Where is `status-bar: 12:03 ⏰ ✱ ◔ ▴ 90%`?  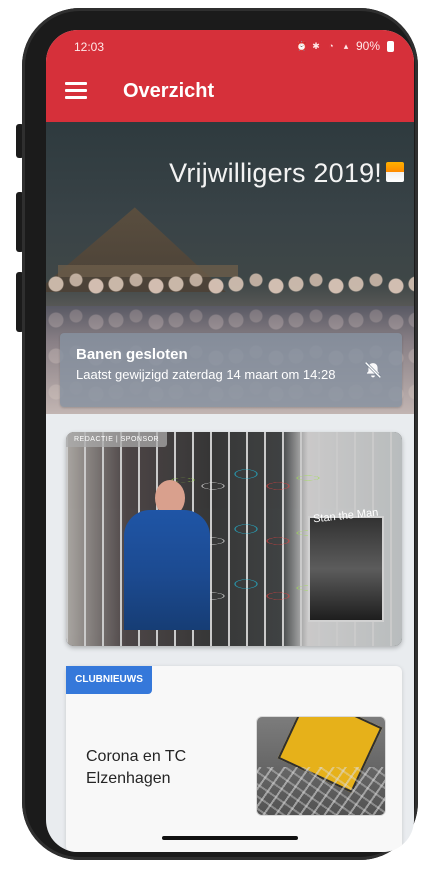 status-bar: 12:03 ⏰ ✱ ◔ ▴ 90% is located at coordinates (230, 46).